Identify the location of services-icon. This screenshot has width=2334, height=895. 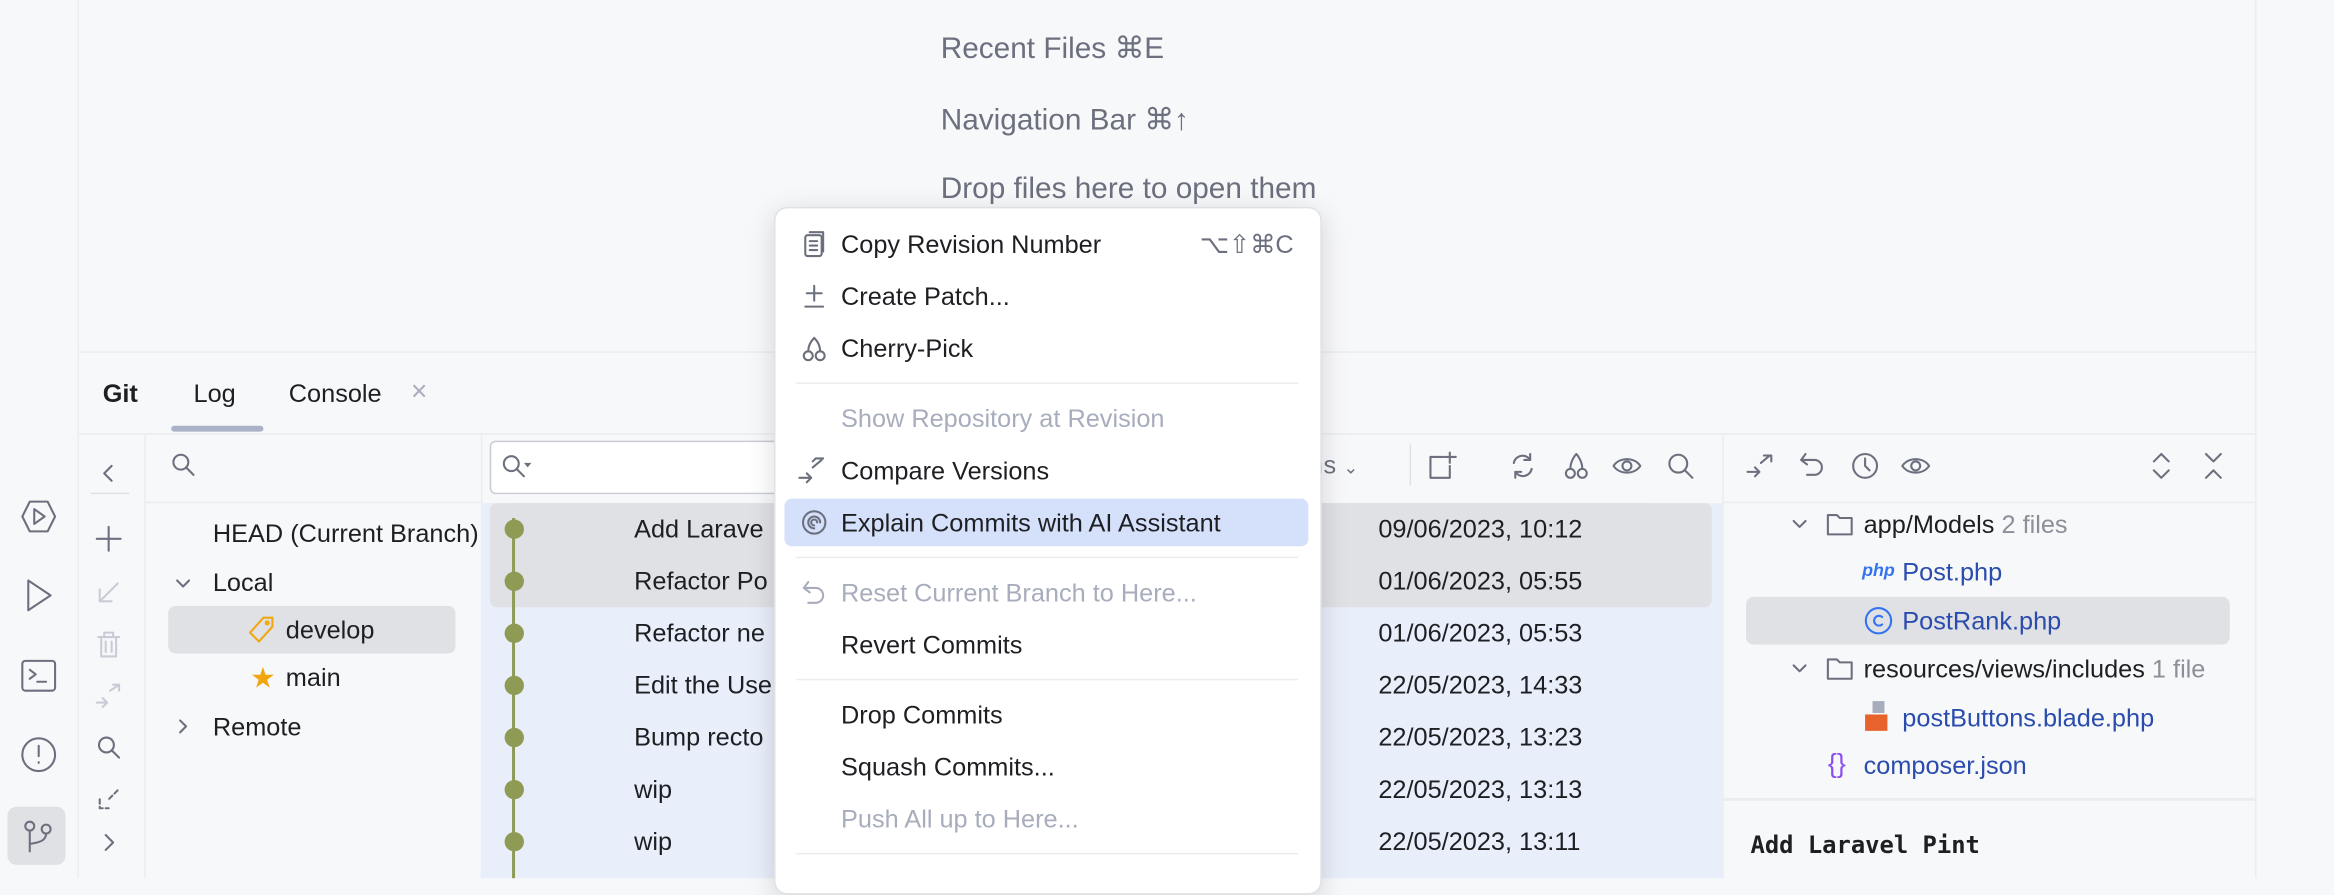
(38, 516).